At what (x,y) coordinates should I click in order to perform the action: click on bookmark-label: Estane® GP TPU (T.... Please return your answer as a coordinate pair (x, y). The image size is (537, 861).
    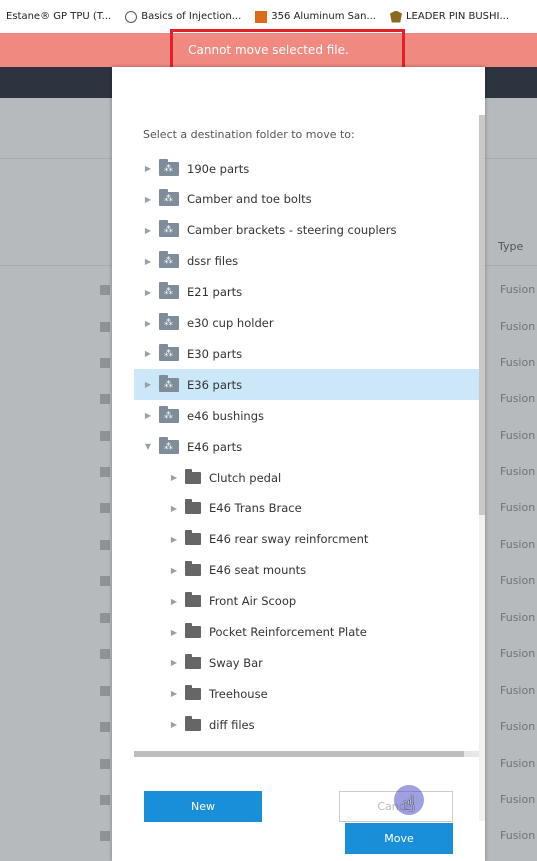
    Looking at the image, I should click on (59, 16).